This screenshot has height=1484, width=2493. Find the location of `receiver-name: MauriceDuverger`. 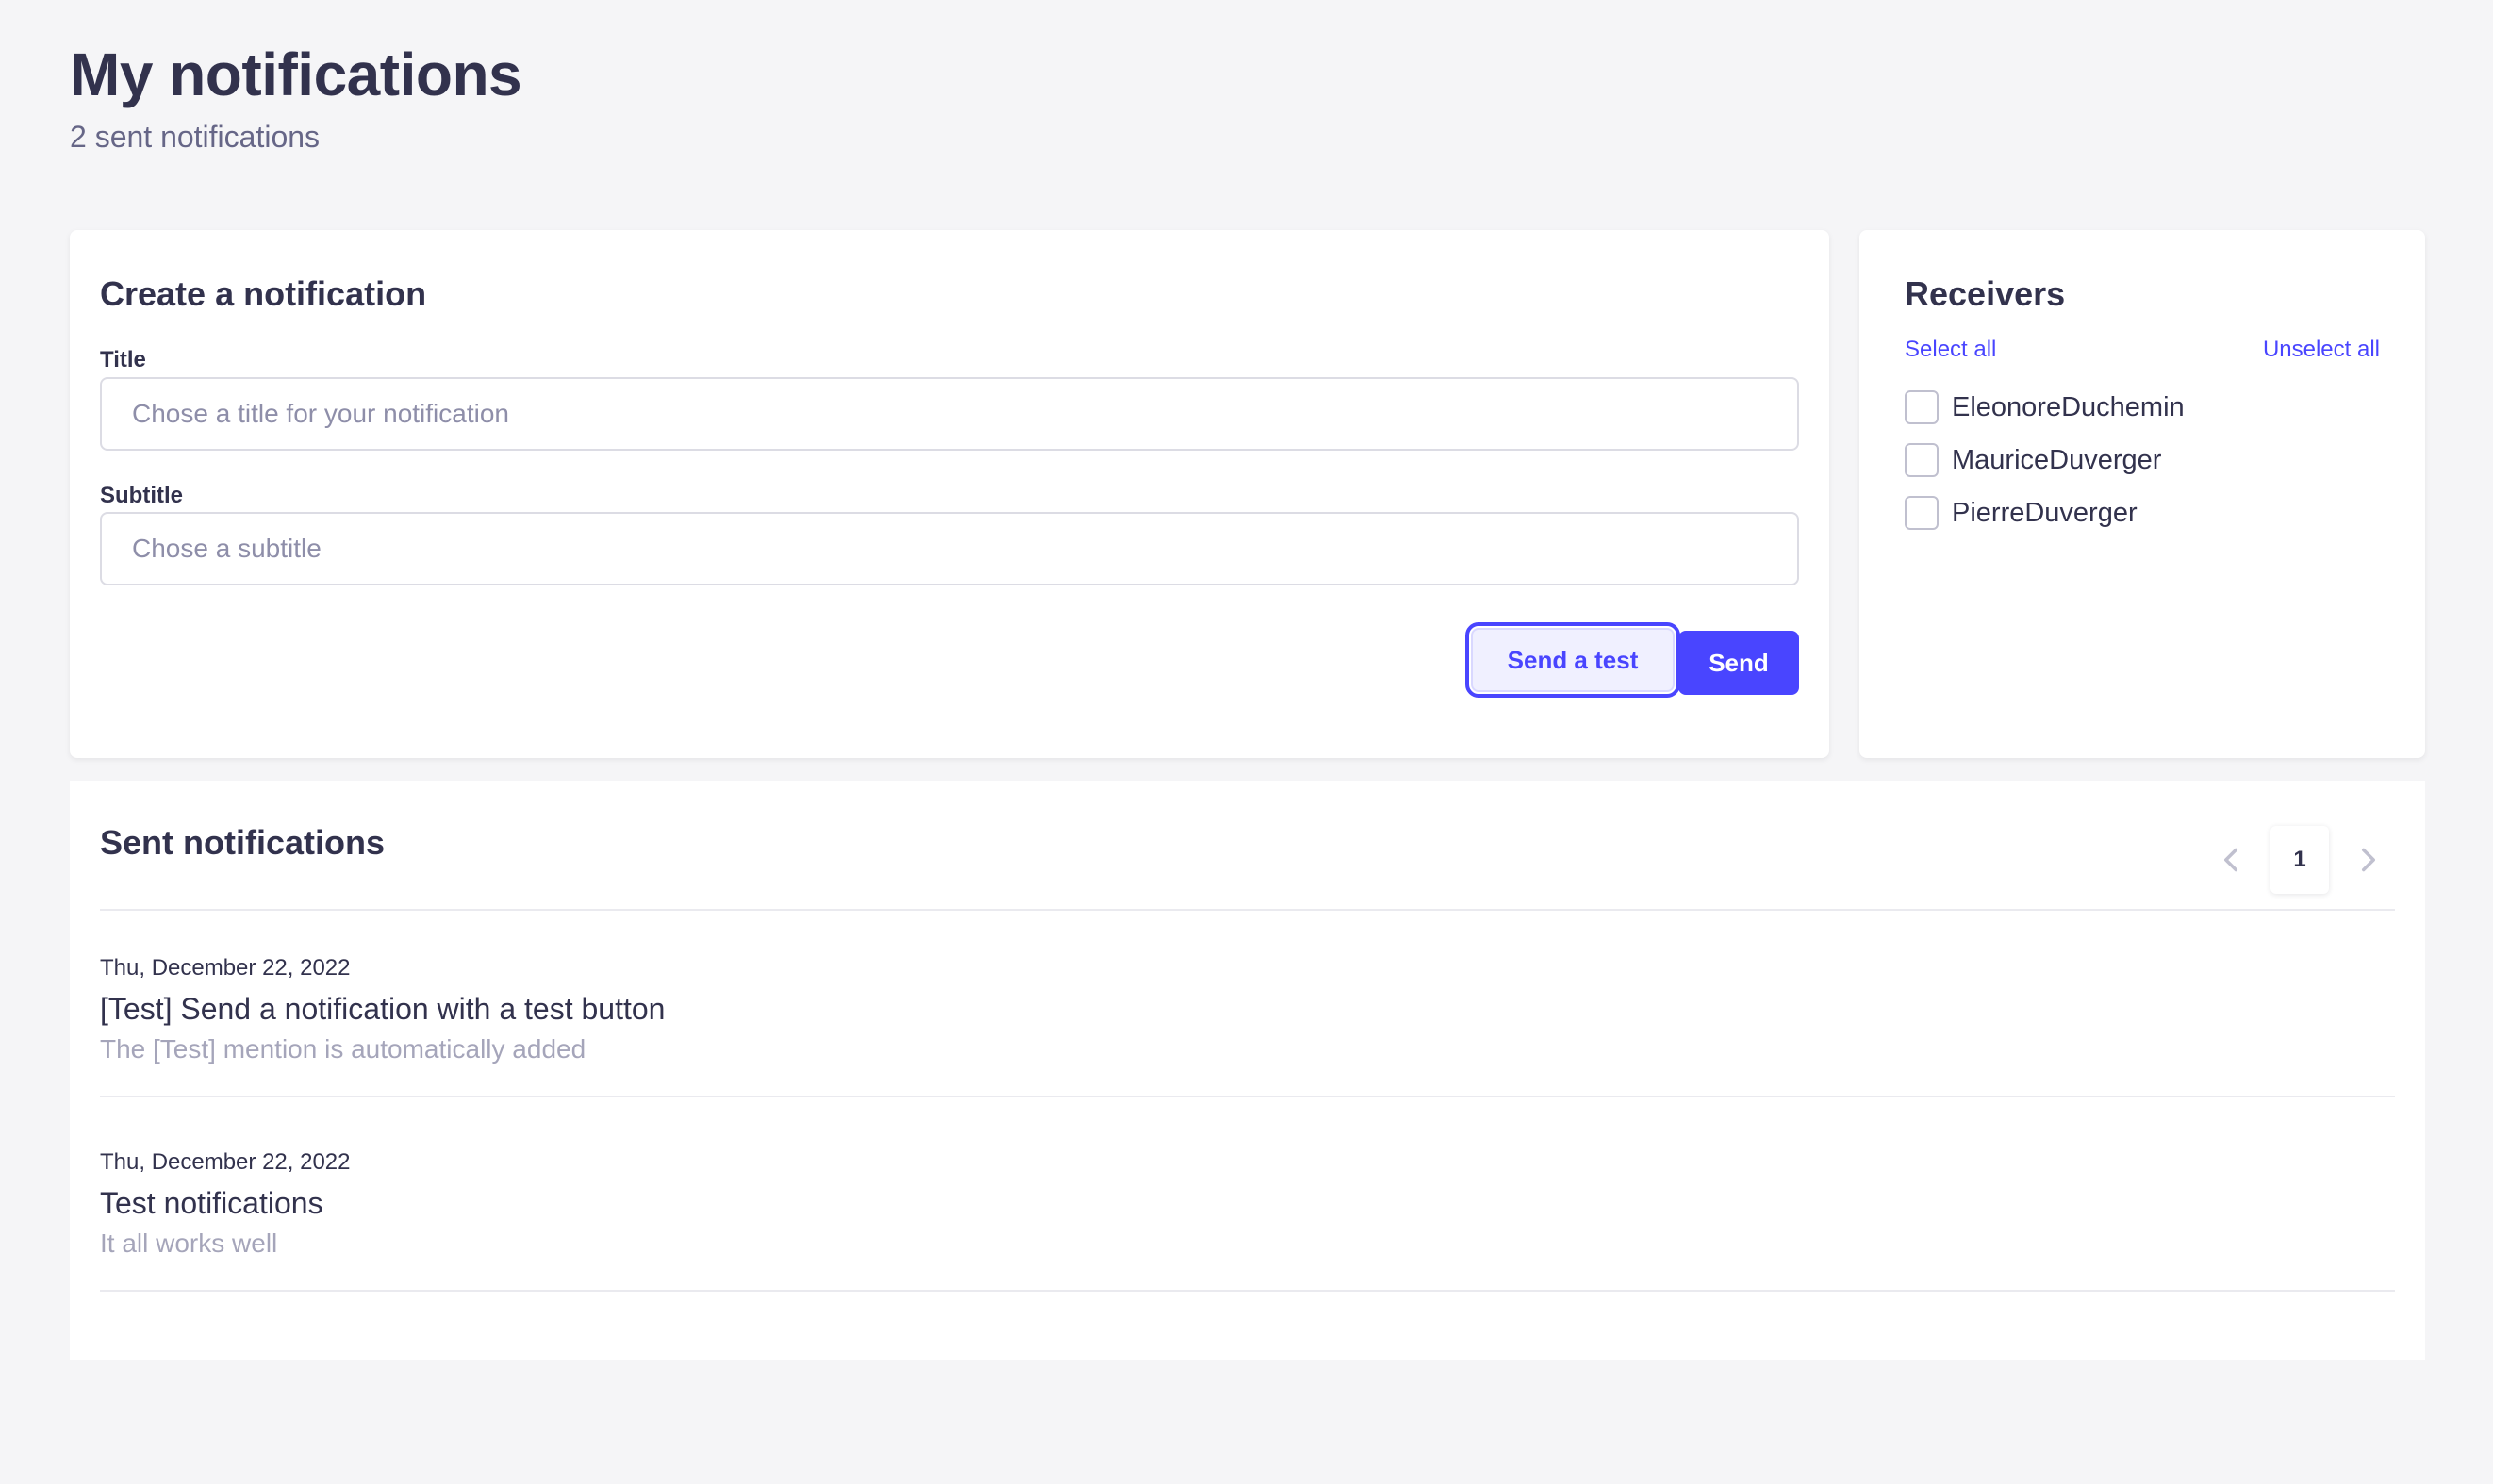

receiver-name: MauriceDuverger is located at coordinates (2057, 460).